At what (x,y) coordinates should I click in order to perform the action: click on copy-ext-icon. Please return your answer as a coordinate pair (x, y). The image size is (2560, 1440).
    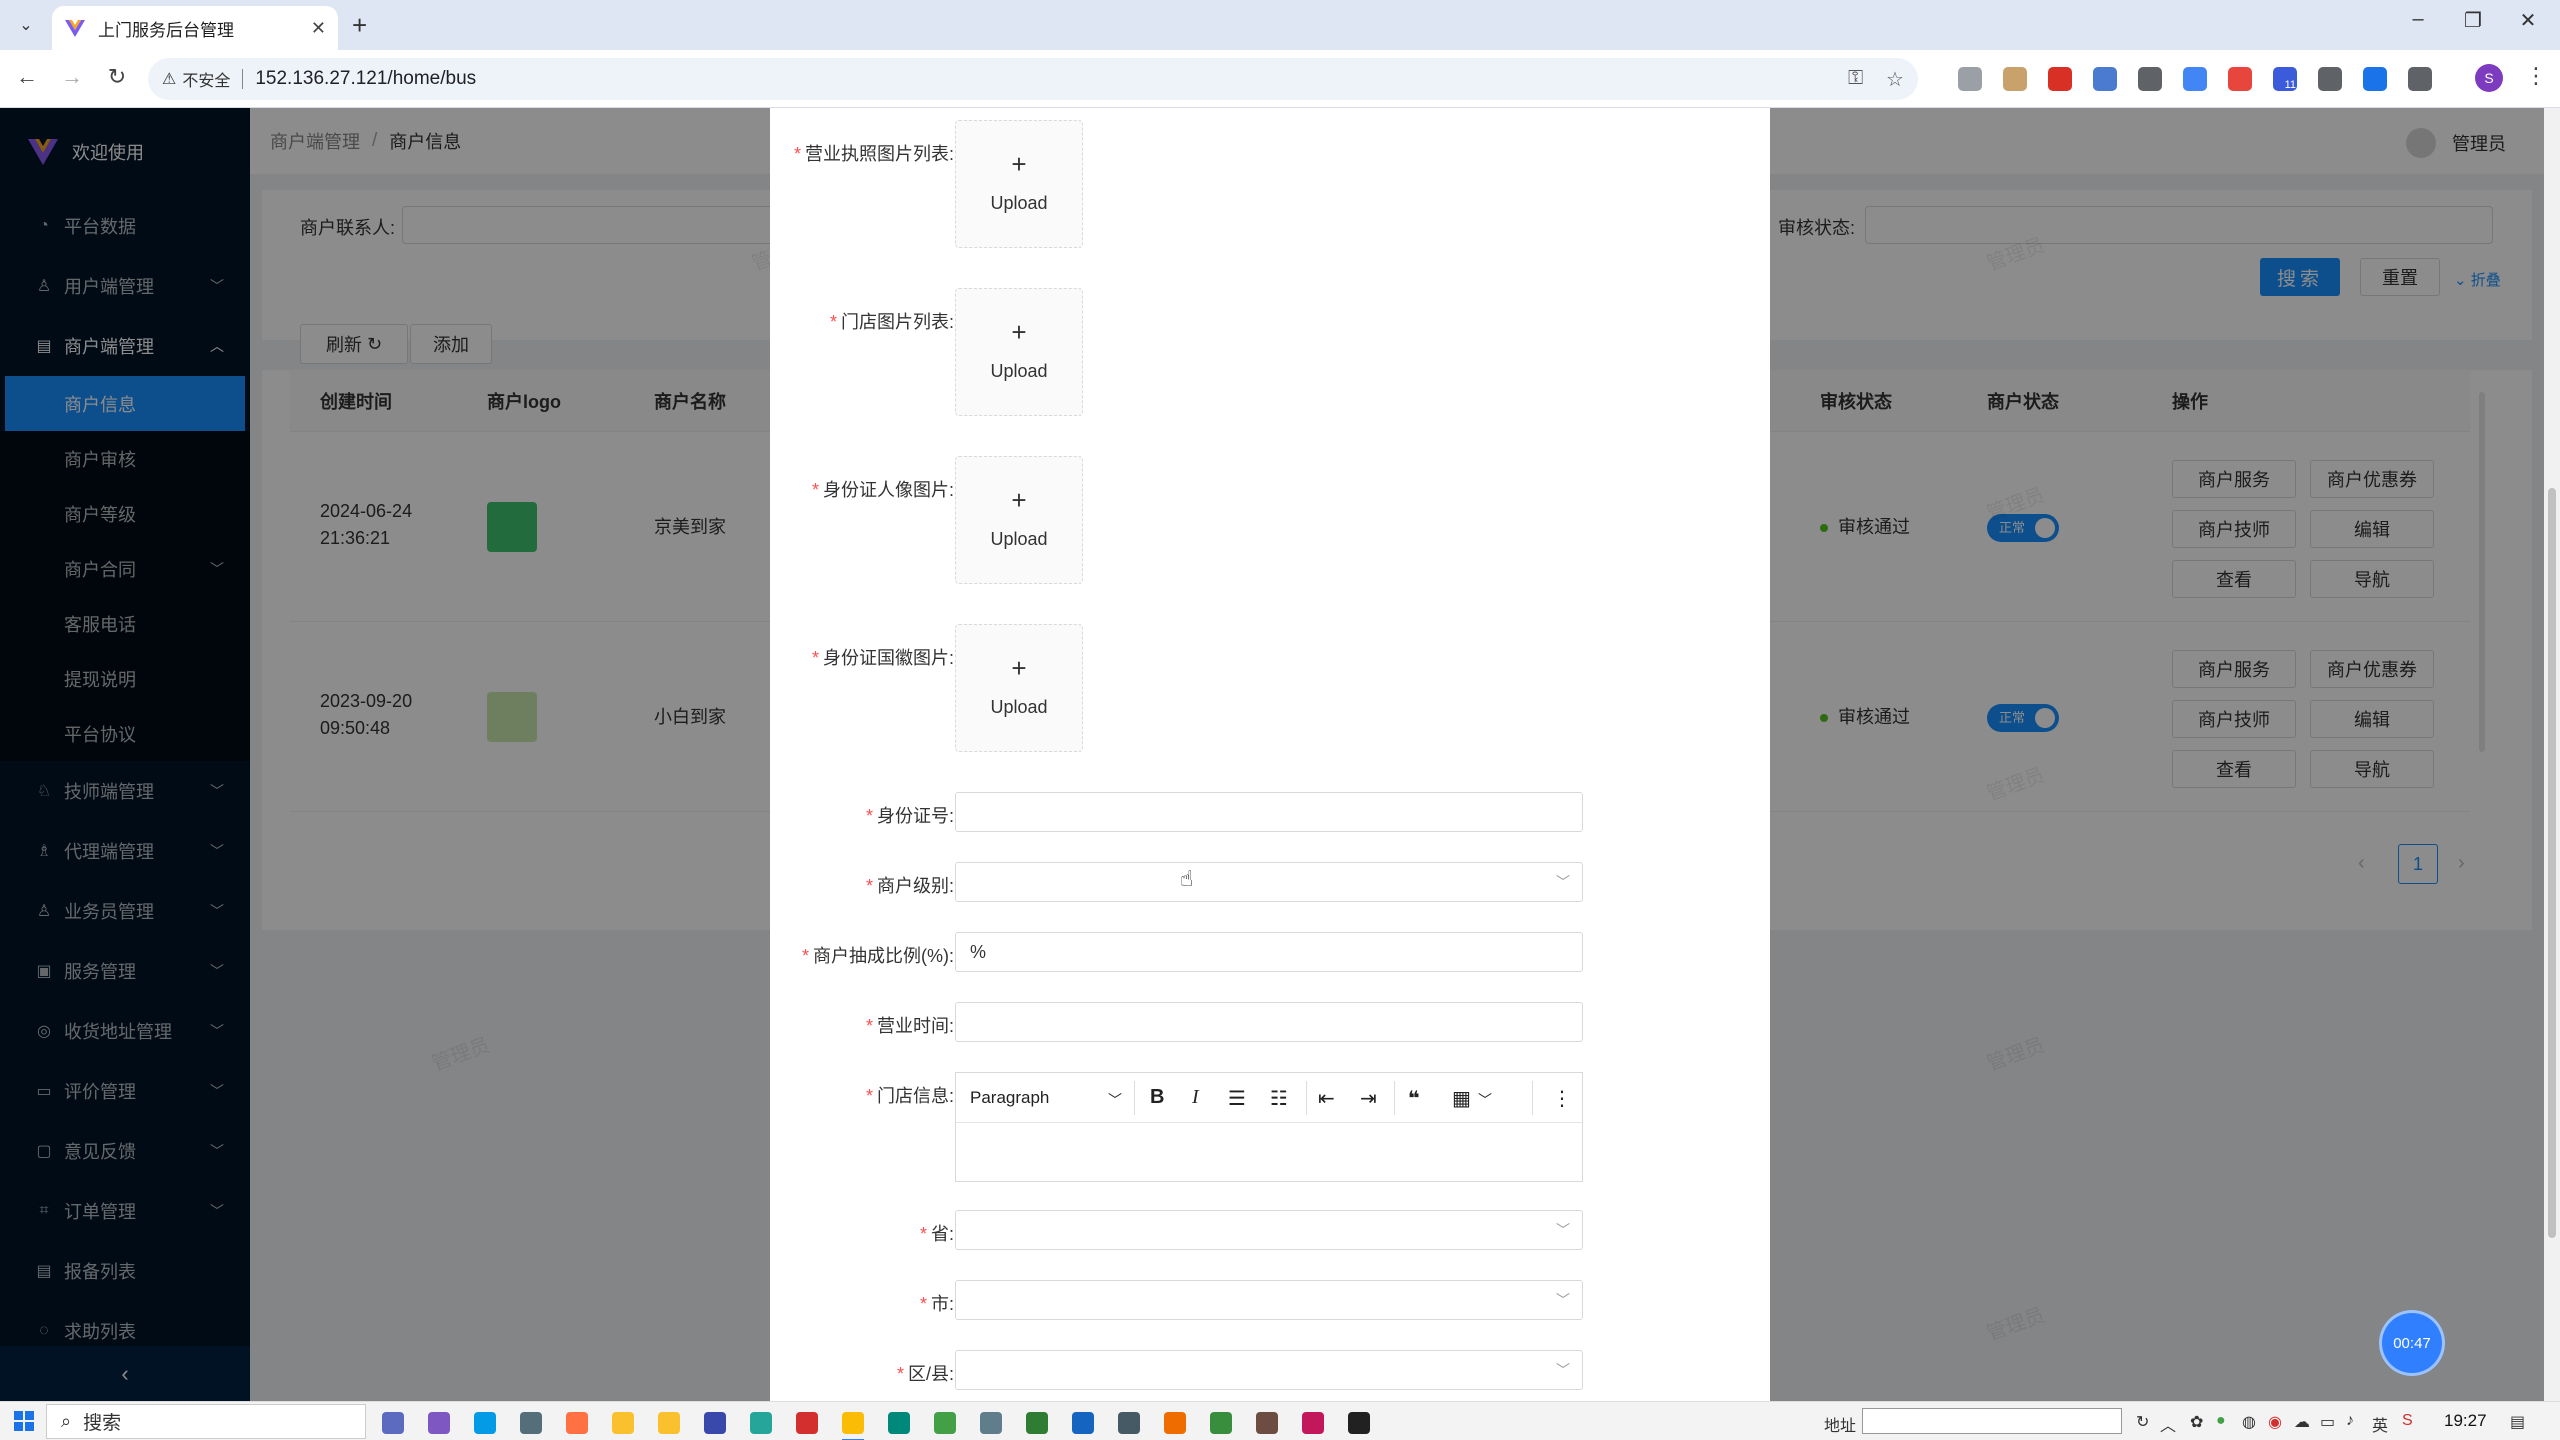
    Looking at the image, I should click on (2150, 79).